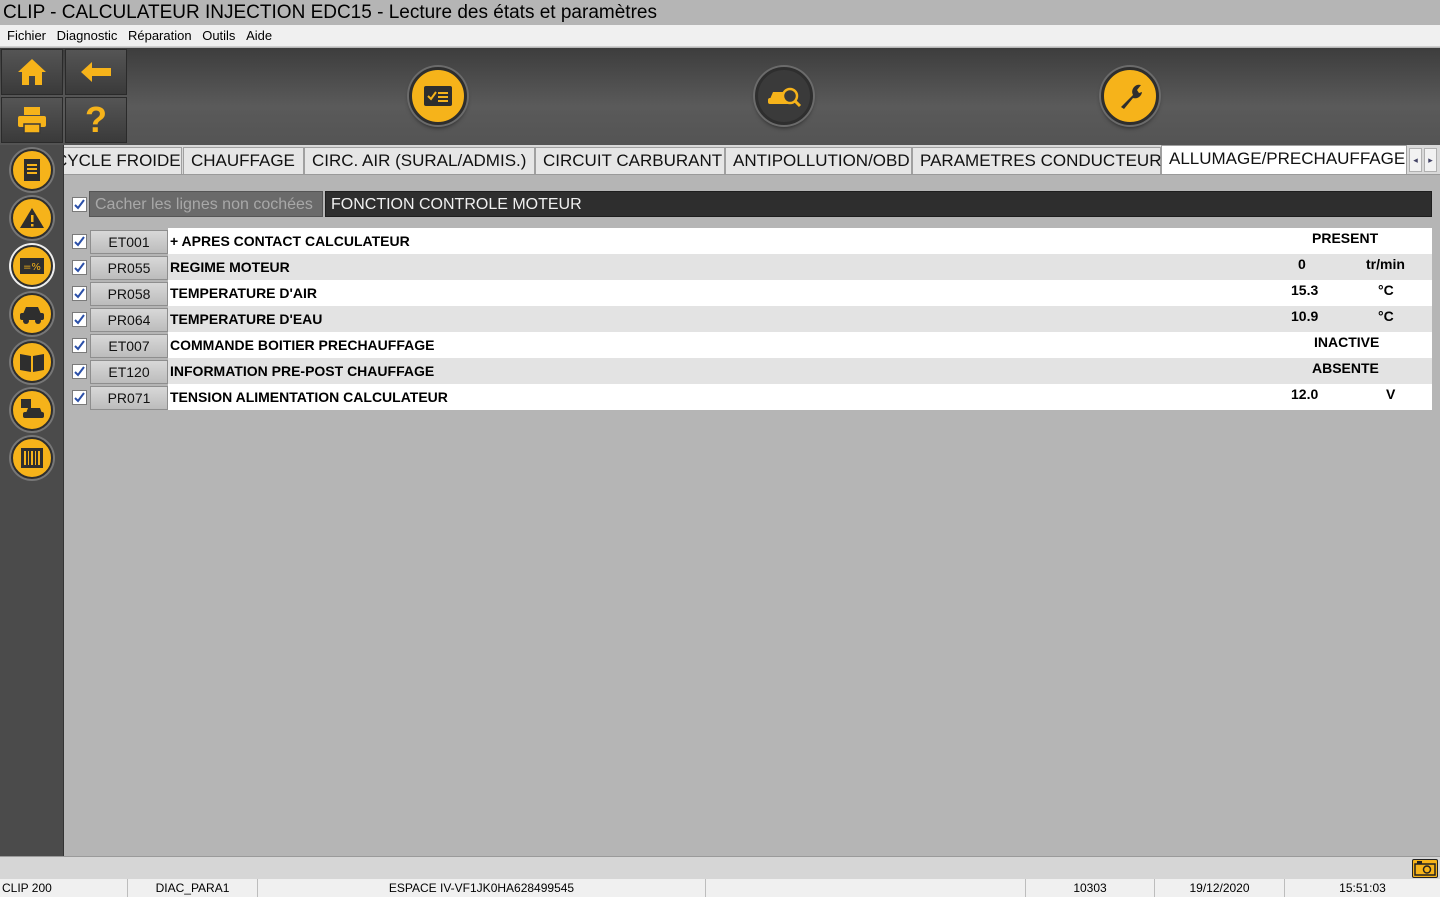  What do you see at coordinates (24, 36) in the screenshot?
I see `menu-fichier: Fichier` at bounding box center [24, 36].